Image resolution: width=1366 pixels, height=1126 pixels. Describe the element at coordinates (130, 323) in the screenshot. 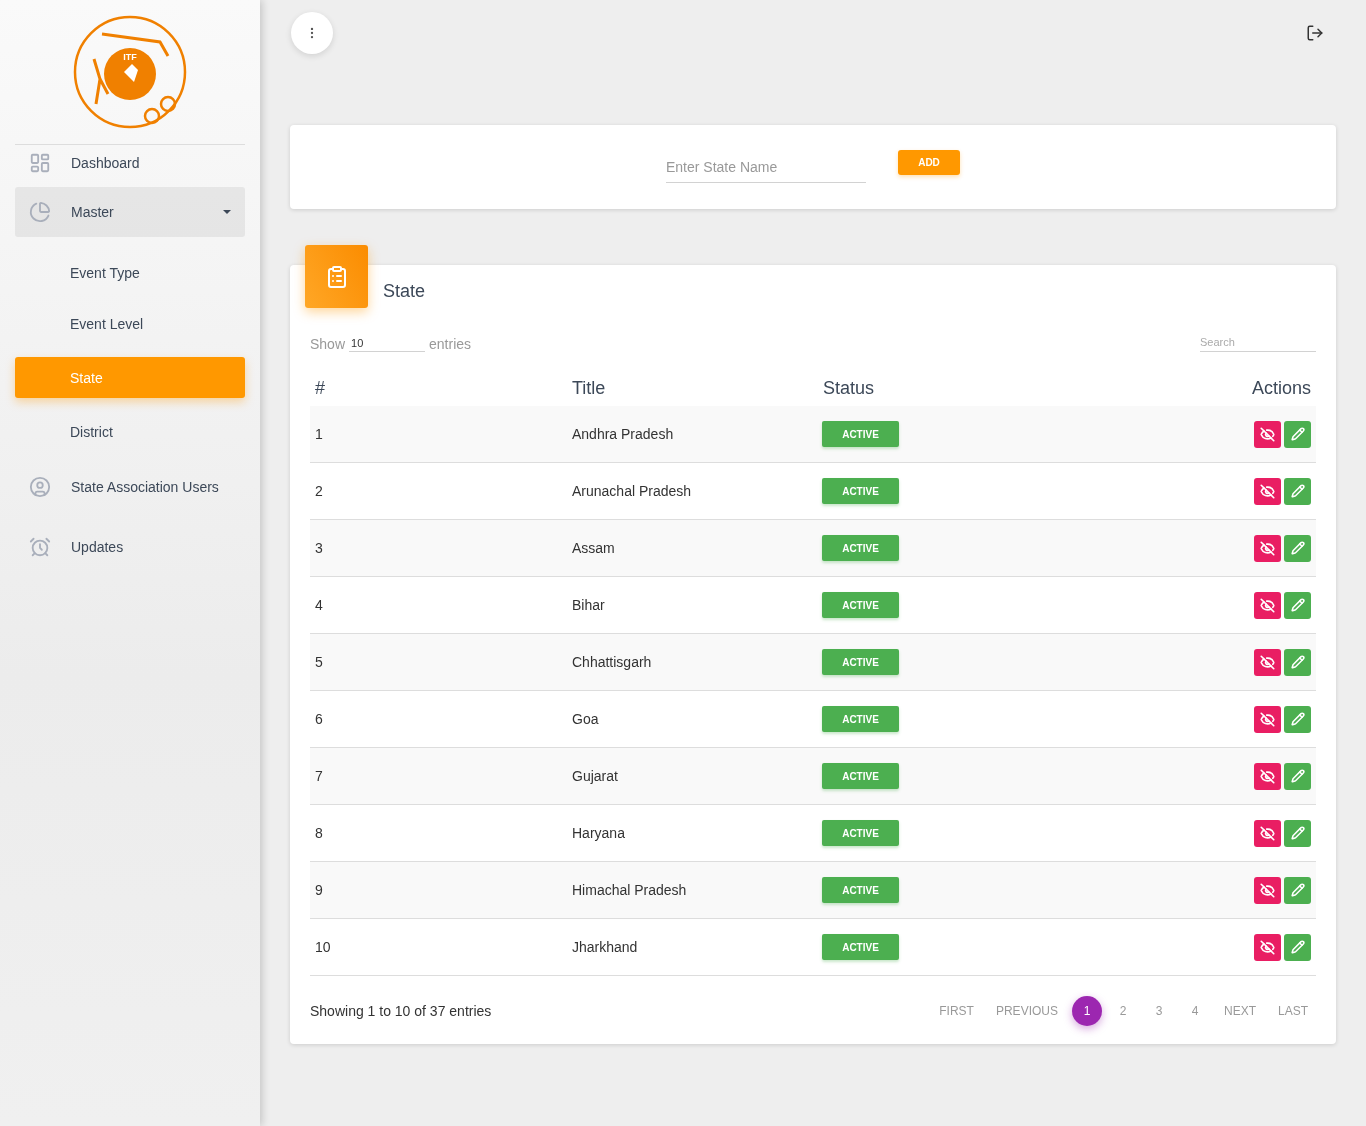

I see `sidebar-subitem: Event Level` at that location.